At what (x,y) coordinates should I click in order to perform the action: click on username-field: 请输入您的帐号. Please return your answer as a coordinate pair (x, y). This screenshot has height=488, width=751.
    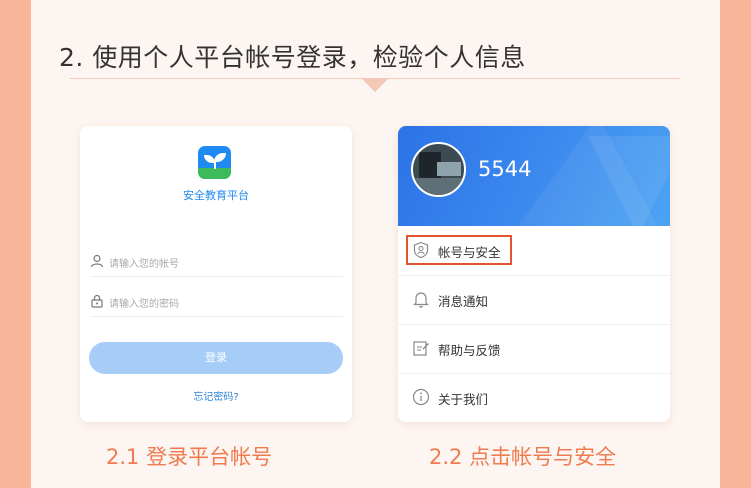
    Looking at the image, I should click on (216, 262).